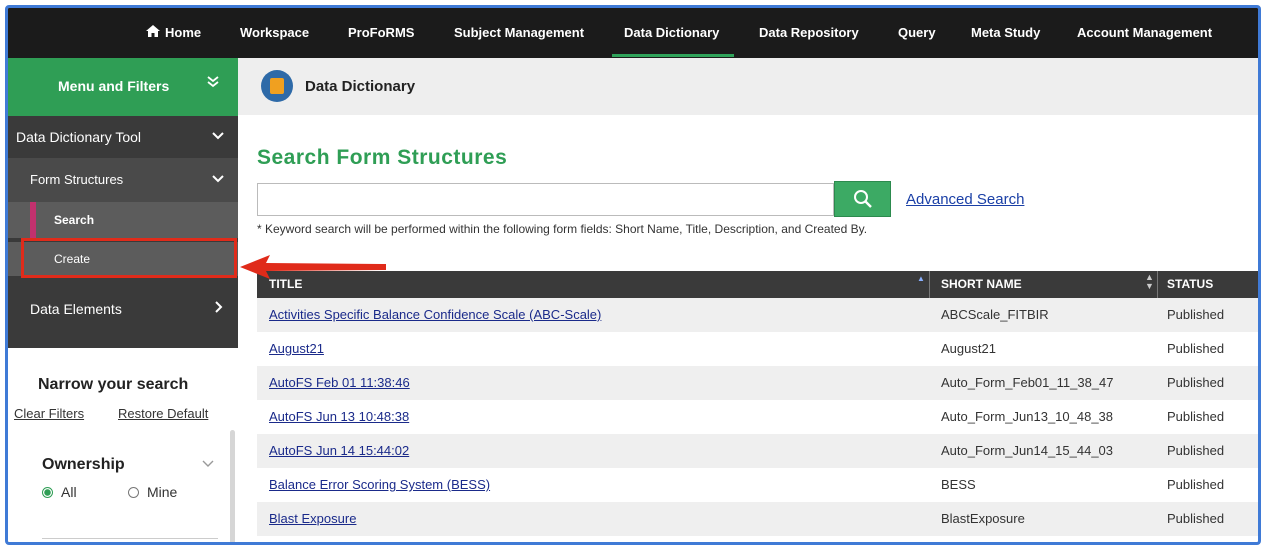 This screenshot has width=1266, height=550. Describe the element at coordinates (49, 413) in the screenshot. I see `clear-filters-link: Clear Filters` at that location.